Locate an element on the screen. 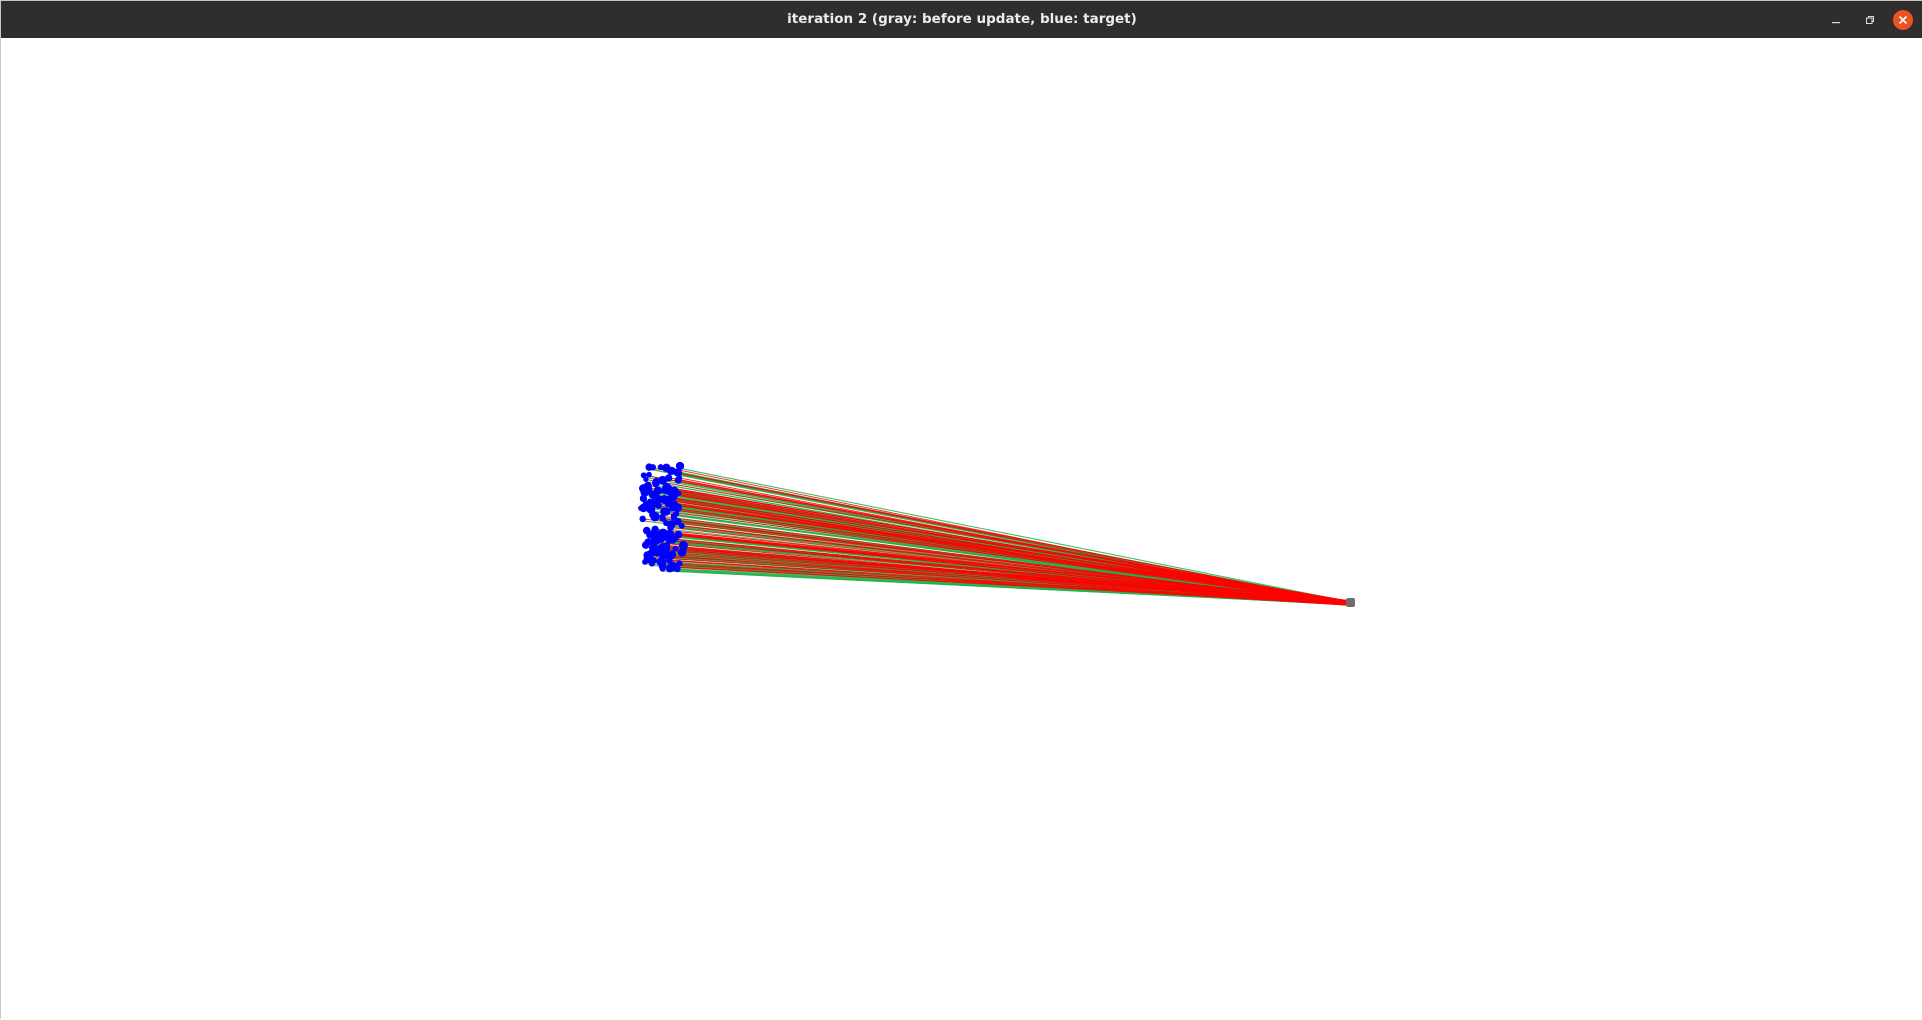  source-point is located at coordinates (1350, 602).